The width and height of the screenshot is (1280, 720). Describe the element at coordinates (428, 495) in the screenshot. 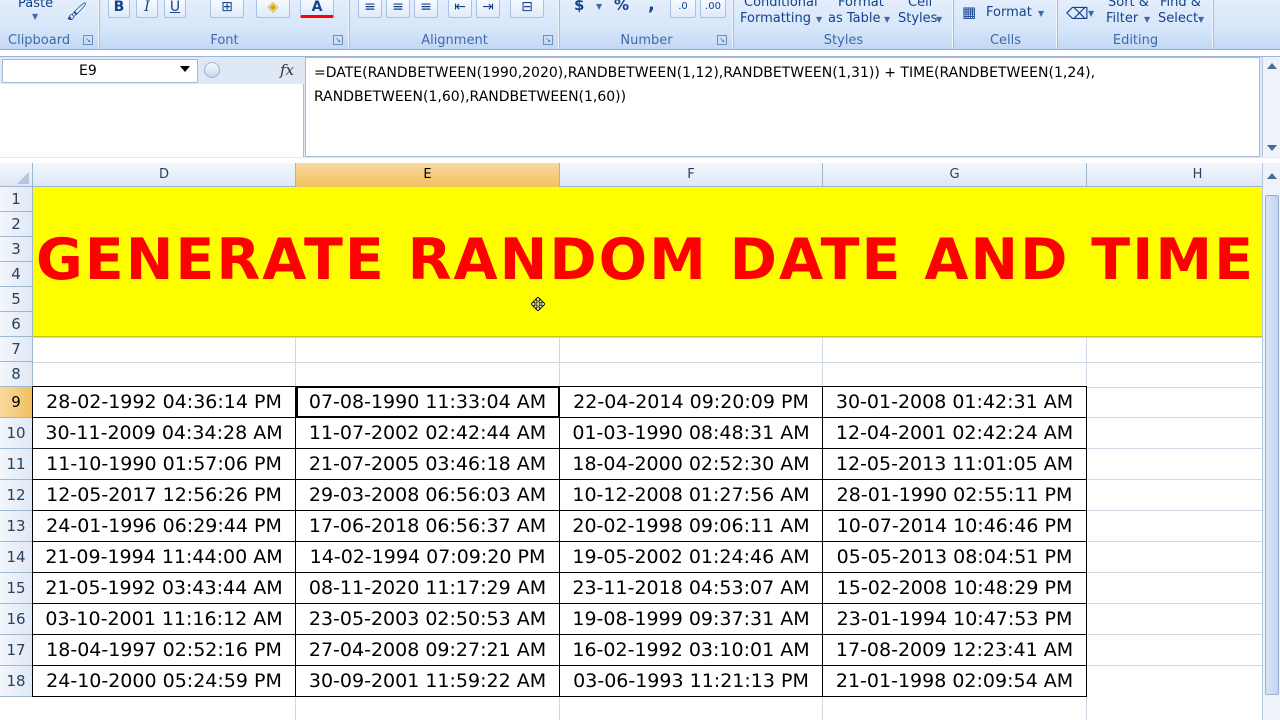

I see `cell-e12: 29-03-2008 06:56:03 AM` at that location.